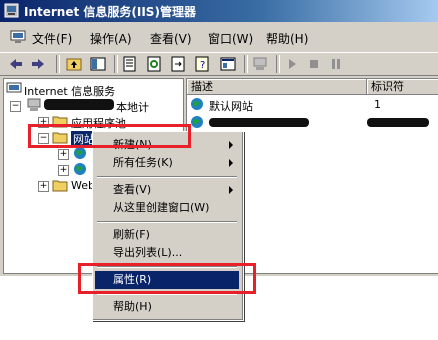 This screenshot has width=438, height=340. Describe the element at coordinates (143, 162) in the screenshot. I see `ctx-all-tasks-label: 所有任务(K)` at that location.